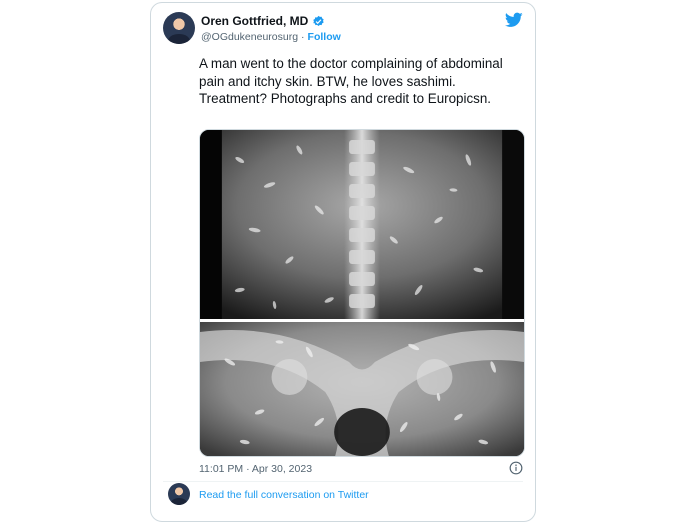 The height and width of the screenshot is (522, 680). I want to click on author-avatar-small, so click(179, 494).